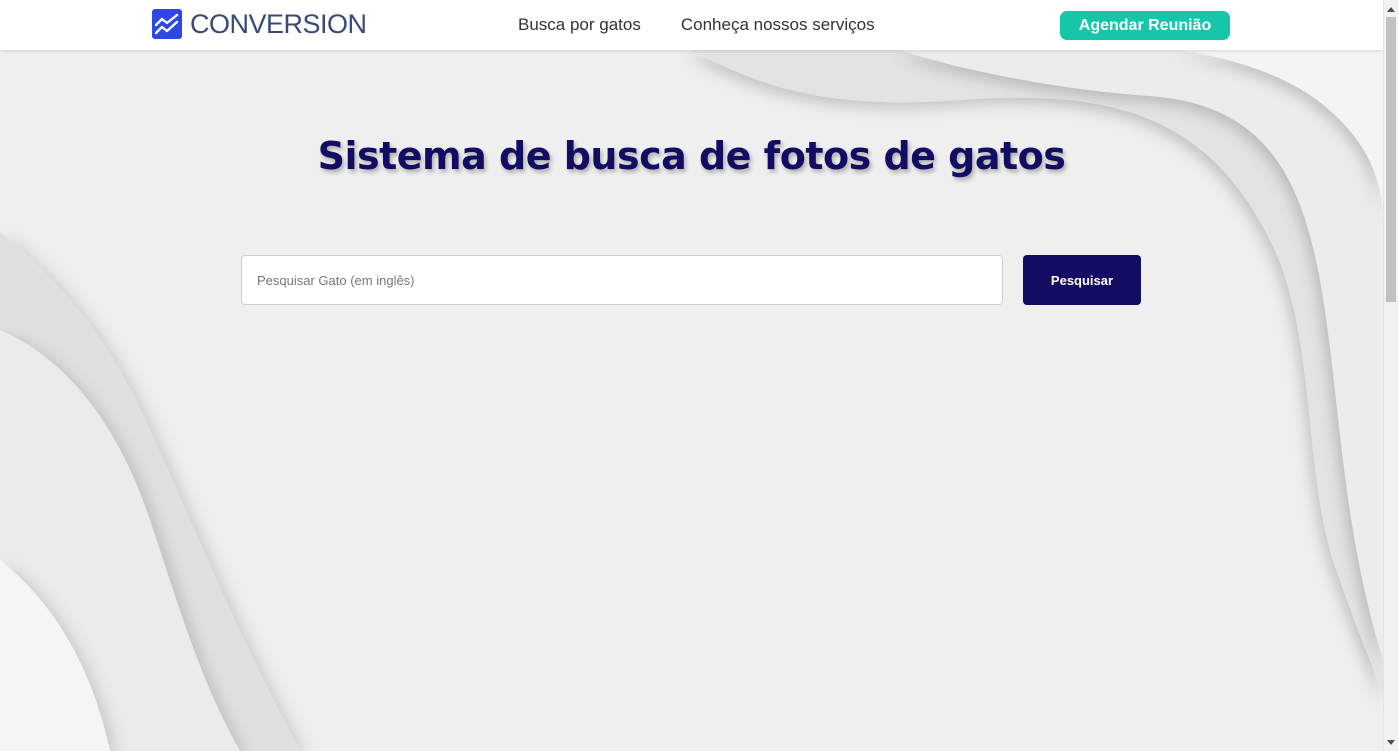 The height and width of the screenshot is (751, 1398). Describe the element at coordinates (1390, 375) in the screenshot. I see `vertical-scrollbar` at that location.